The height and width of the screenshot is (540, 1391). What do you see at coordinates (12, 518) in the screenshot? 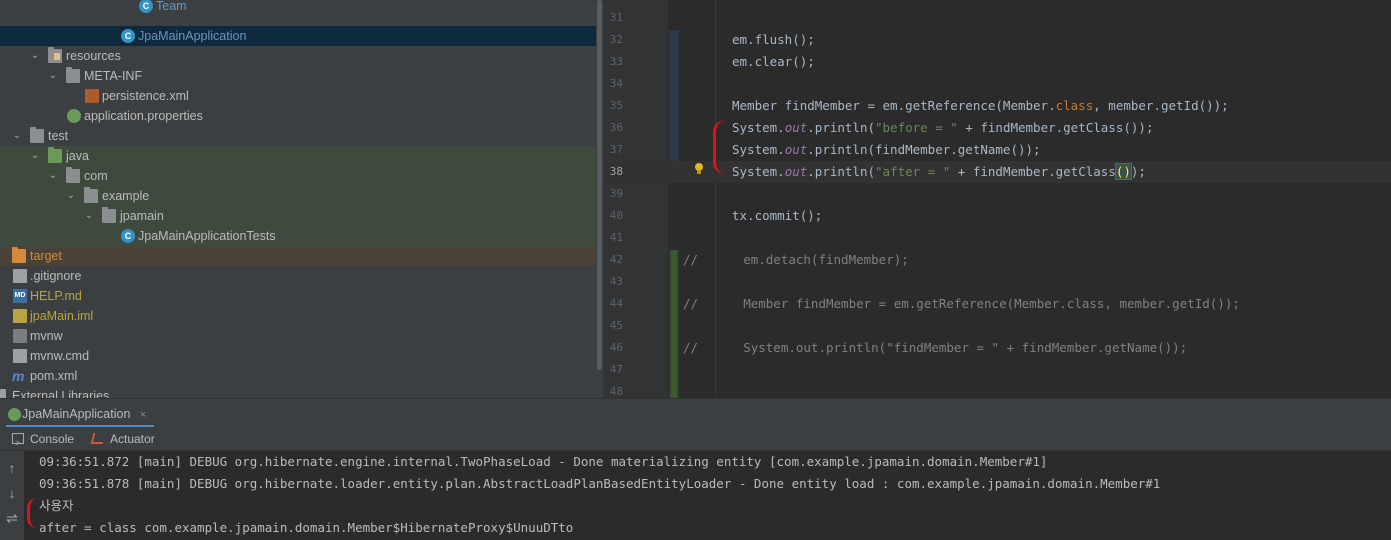
I see `soft-wrap-icon: ⇌` at bounding box center [12, 518].